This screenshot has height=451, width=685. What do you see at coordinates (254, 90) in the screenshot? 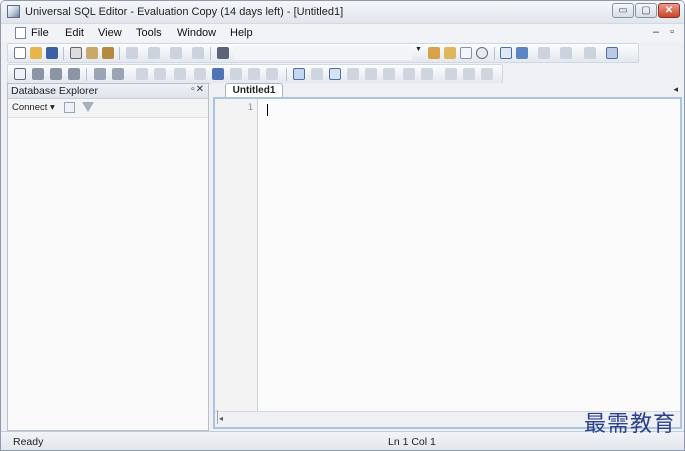
I see `tab-untitled1: Untitled1` at bounding box center [254, 90].